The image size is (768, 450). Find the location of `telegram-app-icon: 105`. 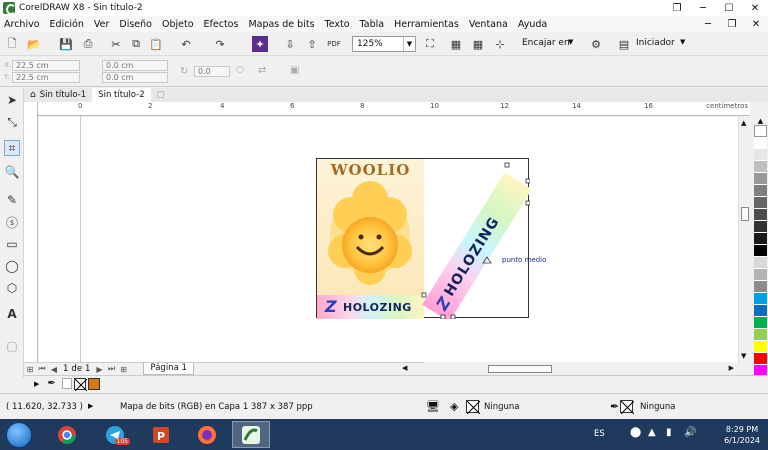

telegram-app-icon: 105 is located at coordinates (115, 434).